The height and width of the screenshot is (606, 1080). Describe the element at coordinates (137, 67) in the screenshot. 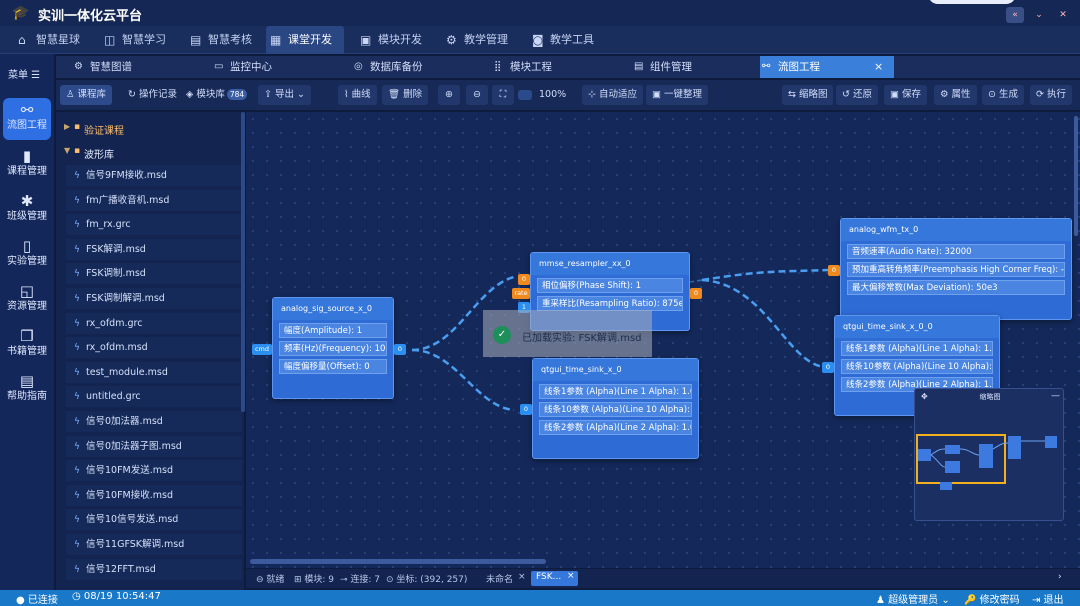

I see `tab-smart-graph: ⚙ 智慧图谱` at that location.